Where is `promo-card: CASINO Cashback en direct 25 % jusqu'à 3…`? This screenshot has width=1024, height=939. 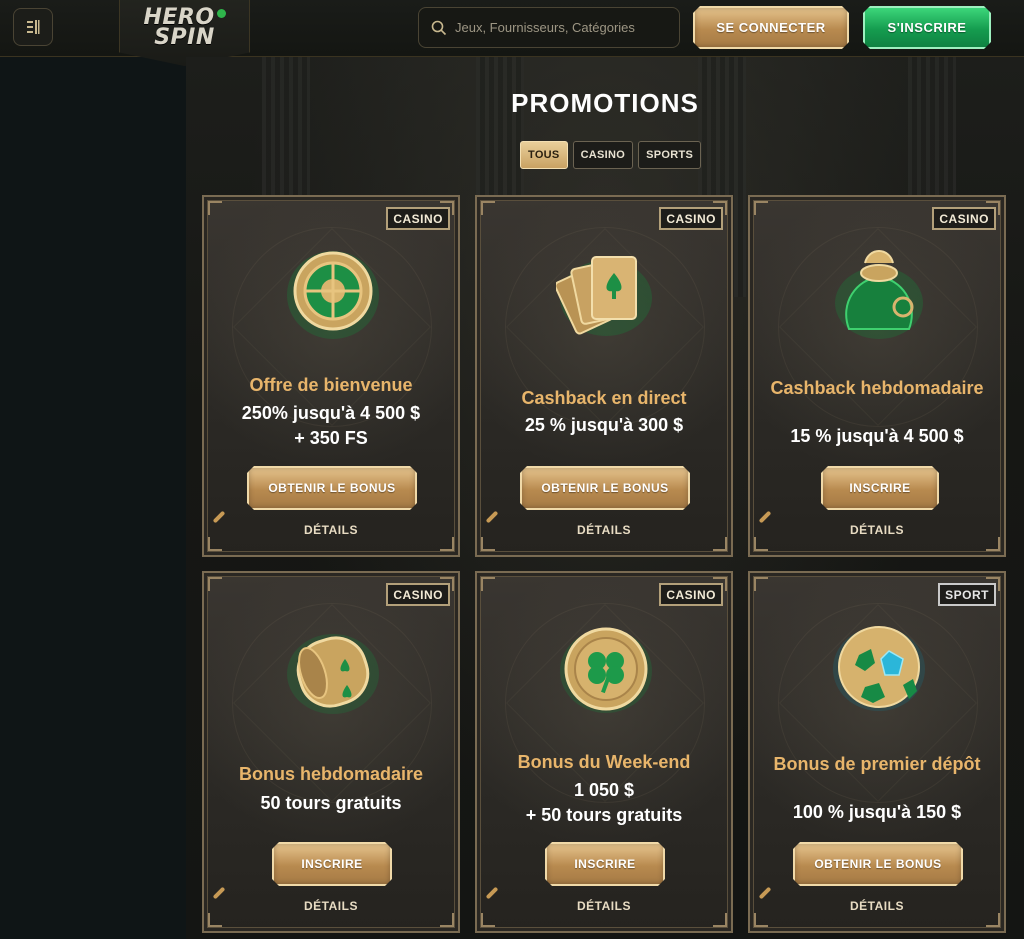 promo-card: CASINO Cashback en direct 25 % jusqu'à 3… is located at coordinates (604, 376).